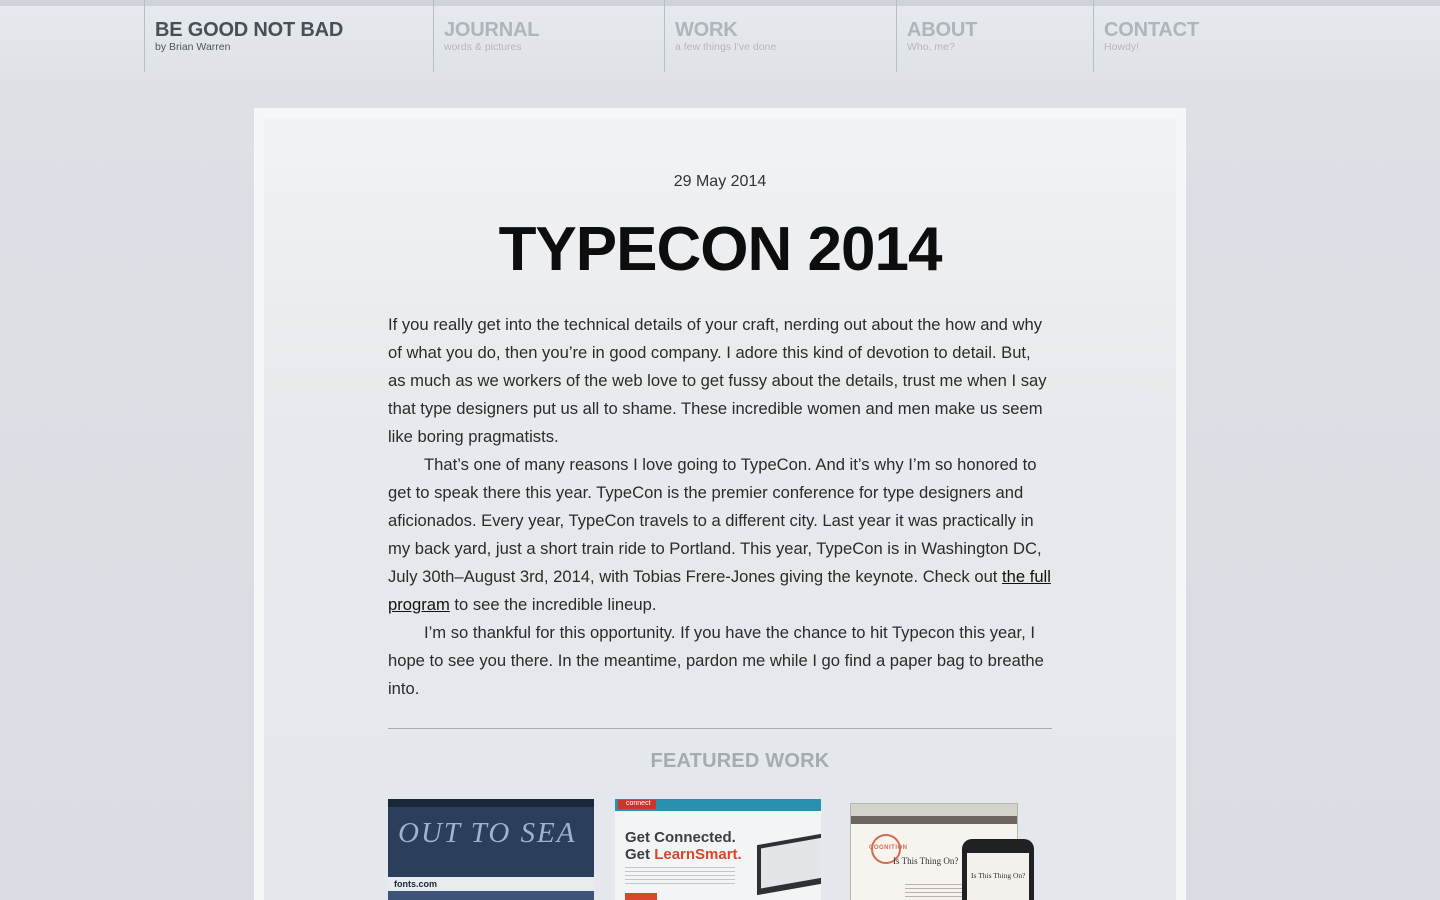  Describe the element at coordinates (934, 810) in the screenshot. I see `browser-titlebar` at that location.